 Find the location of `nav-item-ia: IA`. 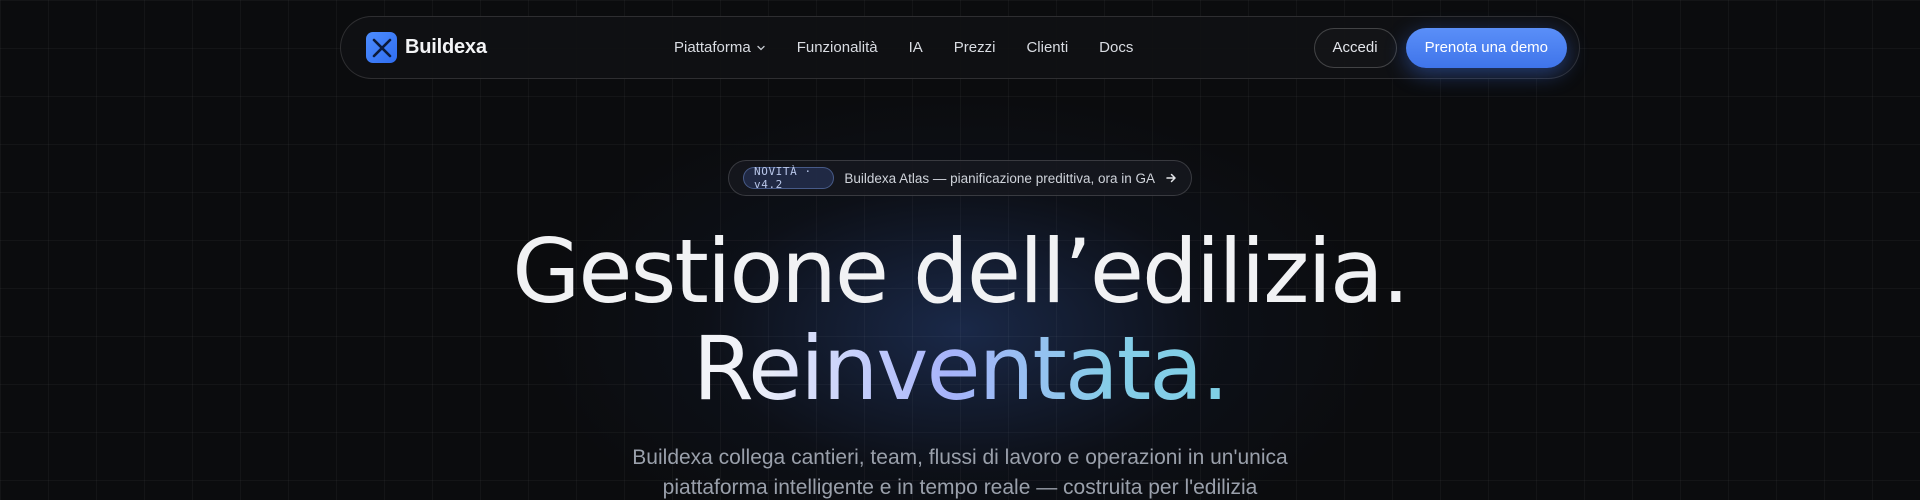

nav-item-ia: IA is located at coordinates (916, 47).